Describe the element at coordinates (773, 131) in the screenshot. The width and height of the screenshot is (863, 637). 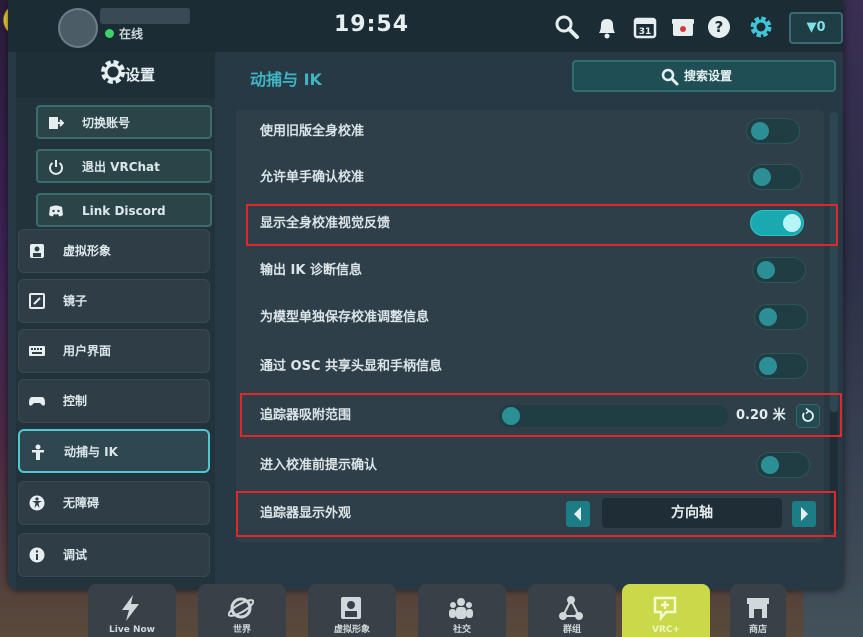
I see `legacy-calibration-toggle` at that location.